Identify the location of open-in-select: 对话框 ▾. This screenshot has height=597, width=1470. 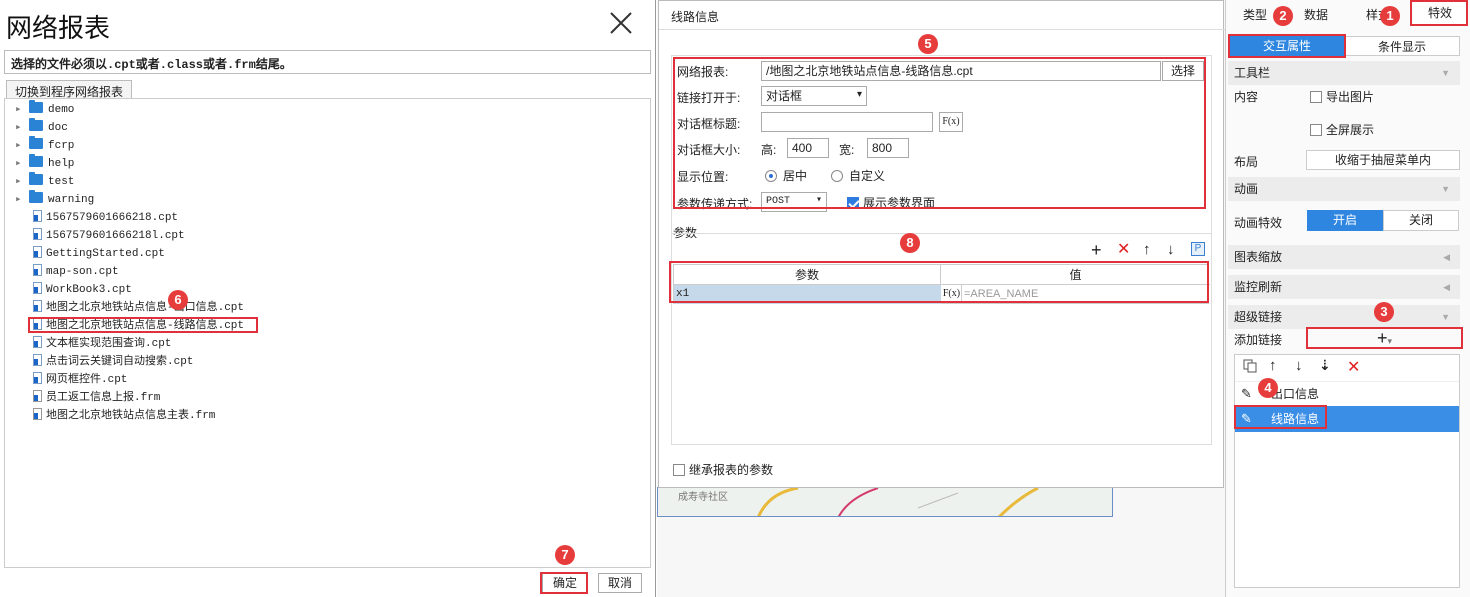
(814, 96).